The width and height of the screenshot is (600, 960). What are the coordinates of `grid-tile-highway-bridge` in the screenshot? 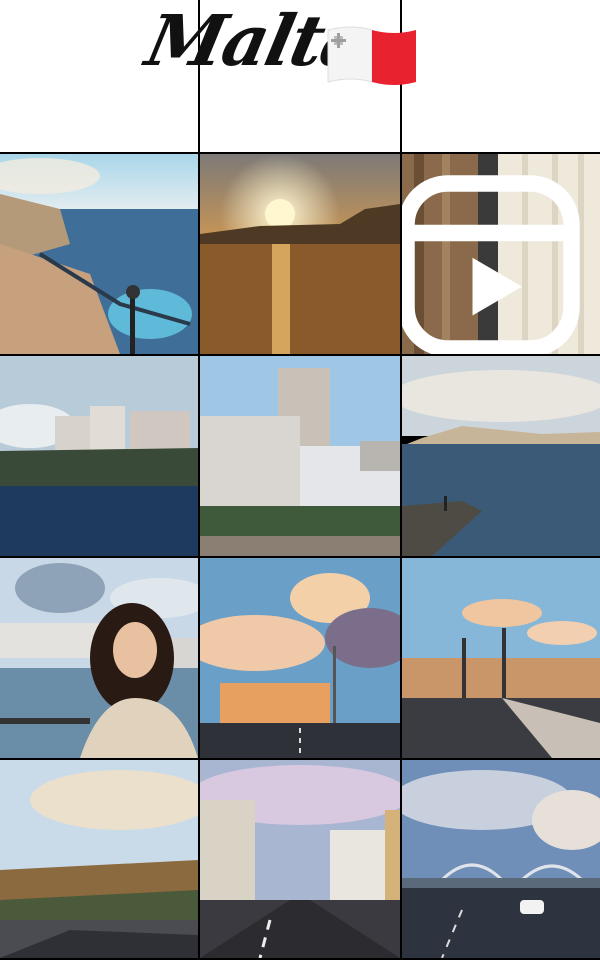 It's located at (501, 859).